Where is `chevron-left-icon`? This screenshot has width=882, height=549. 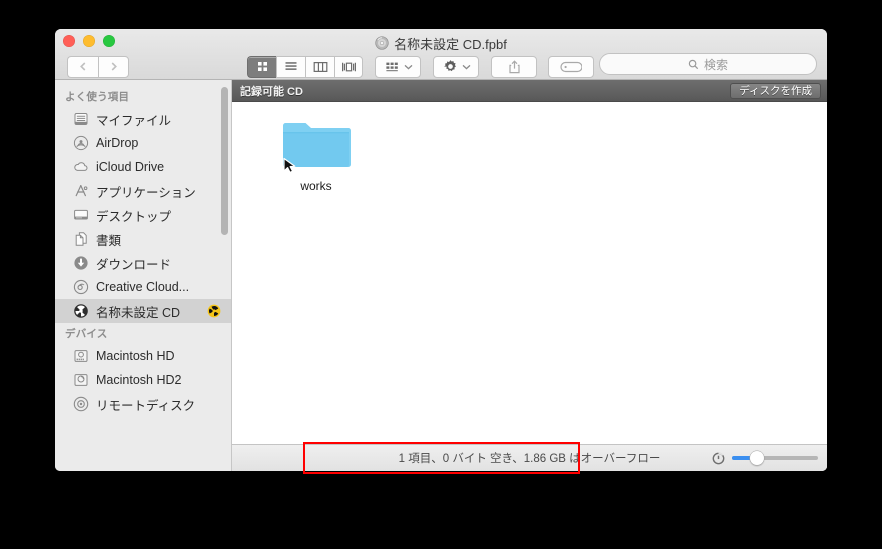 chevron-left-icon is located at coordinates (82, 66).